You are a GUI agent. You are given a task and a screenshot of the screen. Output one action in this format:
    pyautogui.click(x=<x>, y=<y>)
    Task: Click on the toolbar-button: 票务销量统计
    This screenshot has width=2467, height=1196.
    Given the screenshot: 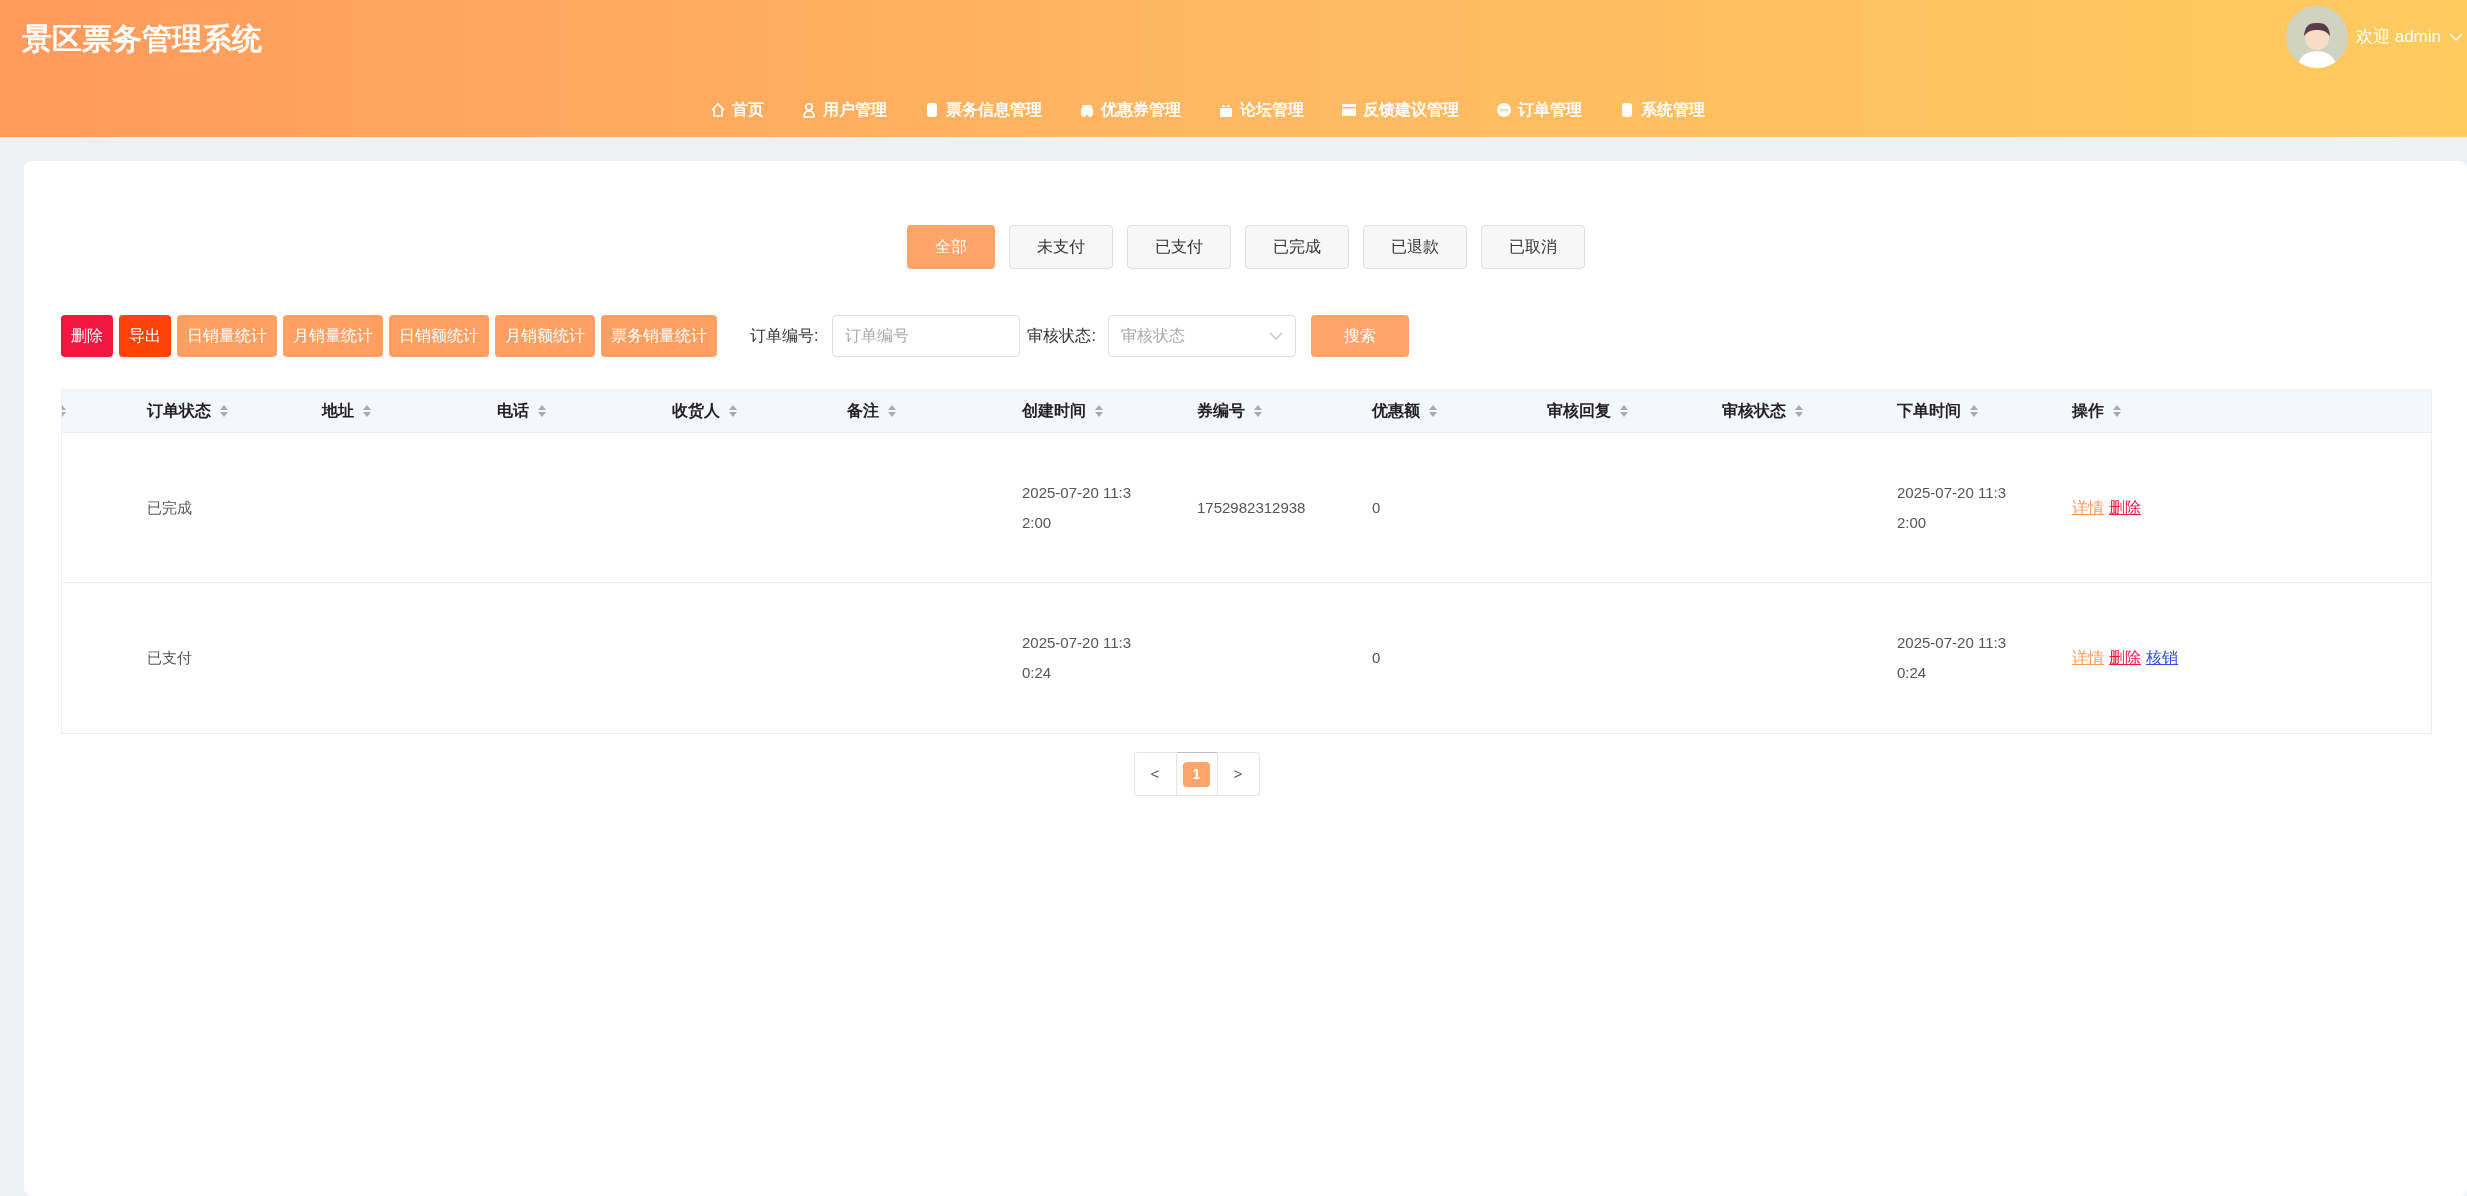 What is the action you would take?
    pyautogui.click(x=659, y=336)
    